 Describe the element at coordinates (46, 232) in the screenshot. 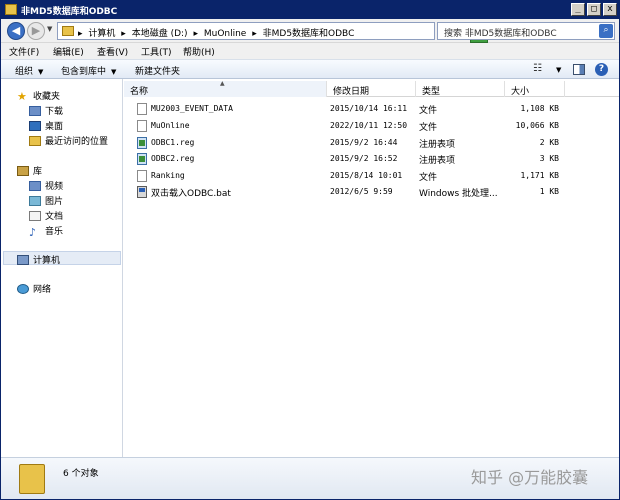

I see `nav-item-music: ♪ 音乐` at that location.